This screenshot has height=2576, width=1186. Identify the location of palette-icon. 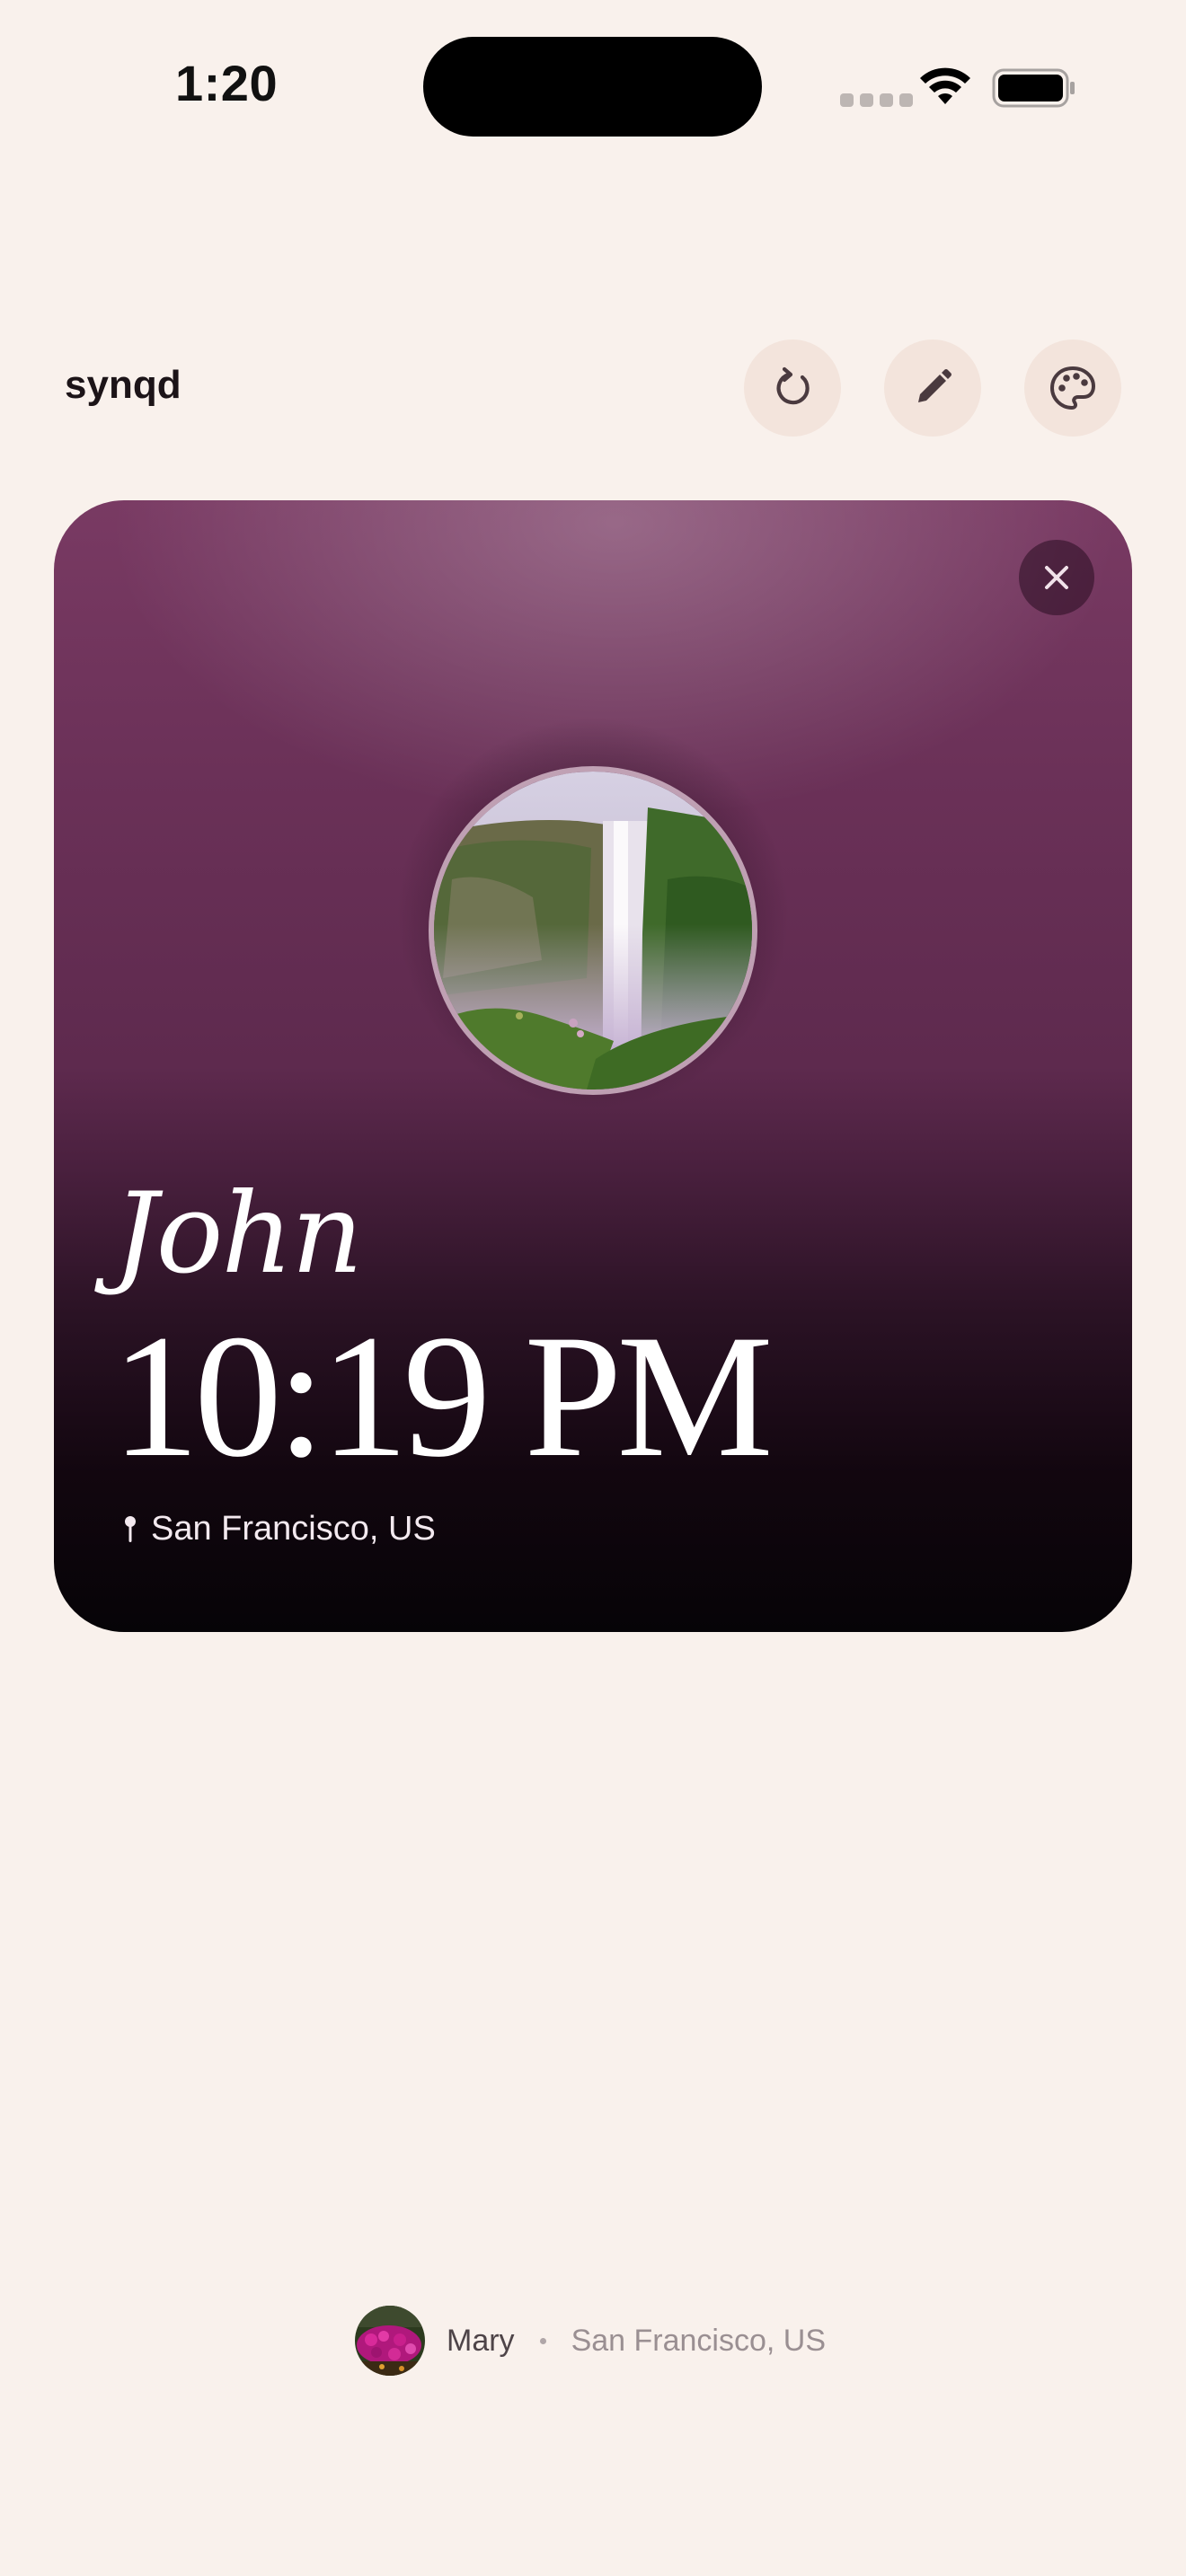
(1072, 388).